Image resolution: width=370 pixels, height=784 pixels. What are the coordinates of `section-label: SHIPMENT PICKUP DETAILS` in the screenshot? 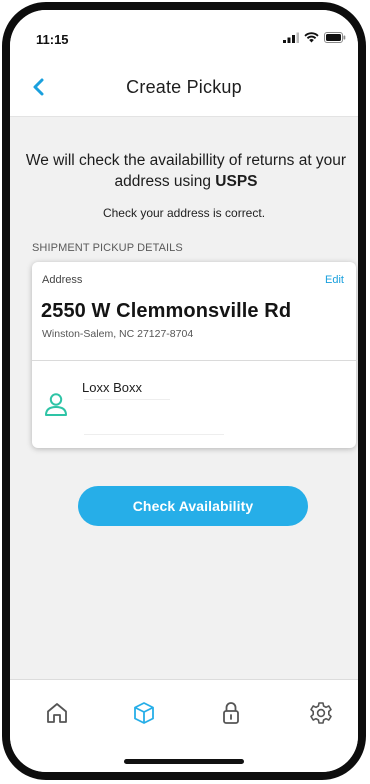 It's located at (107, 248).